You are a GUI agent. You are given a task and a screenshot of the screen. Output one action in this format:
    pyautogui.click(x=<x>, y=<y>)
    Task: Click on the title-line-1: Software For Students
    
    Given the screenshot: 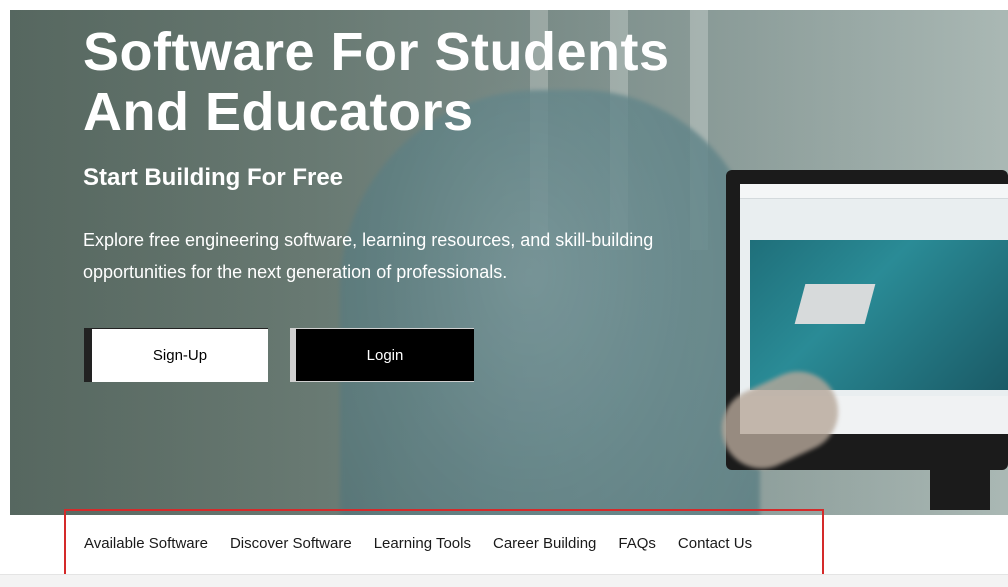 What is the action you would take?
    pyautogui.click(x=376, y=52)
    